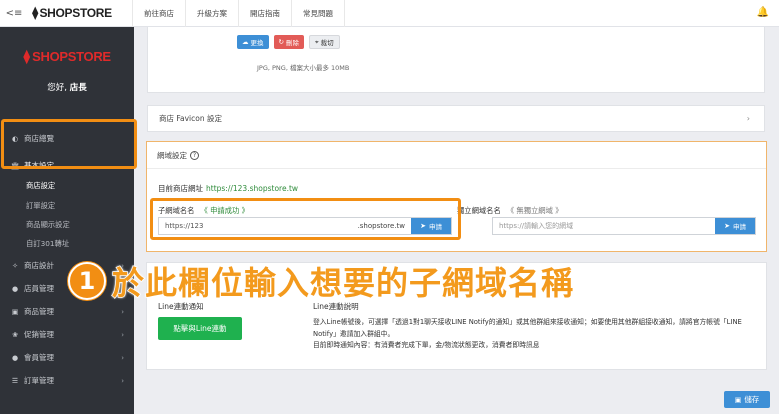  What do you see at coordinates (316, 41) in the screenshot?
I see `crop-icon: ⌖` at bounding box center [316, 41].